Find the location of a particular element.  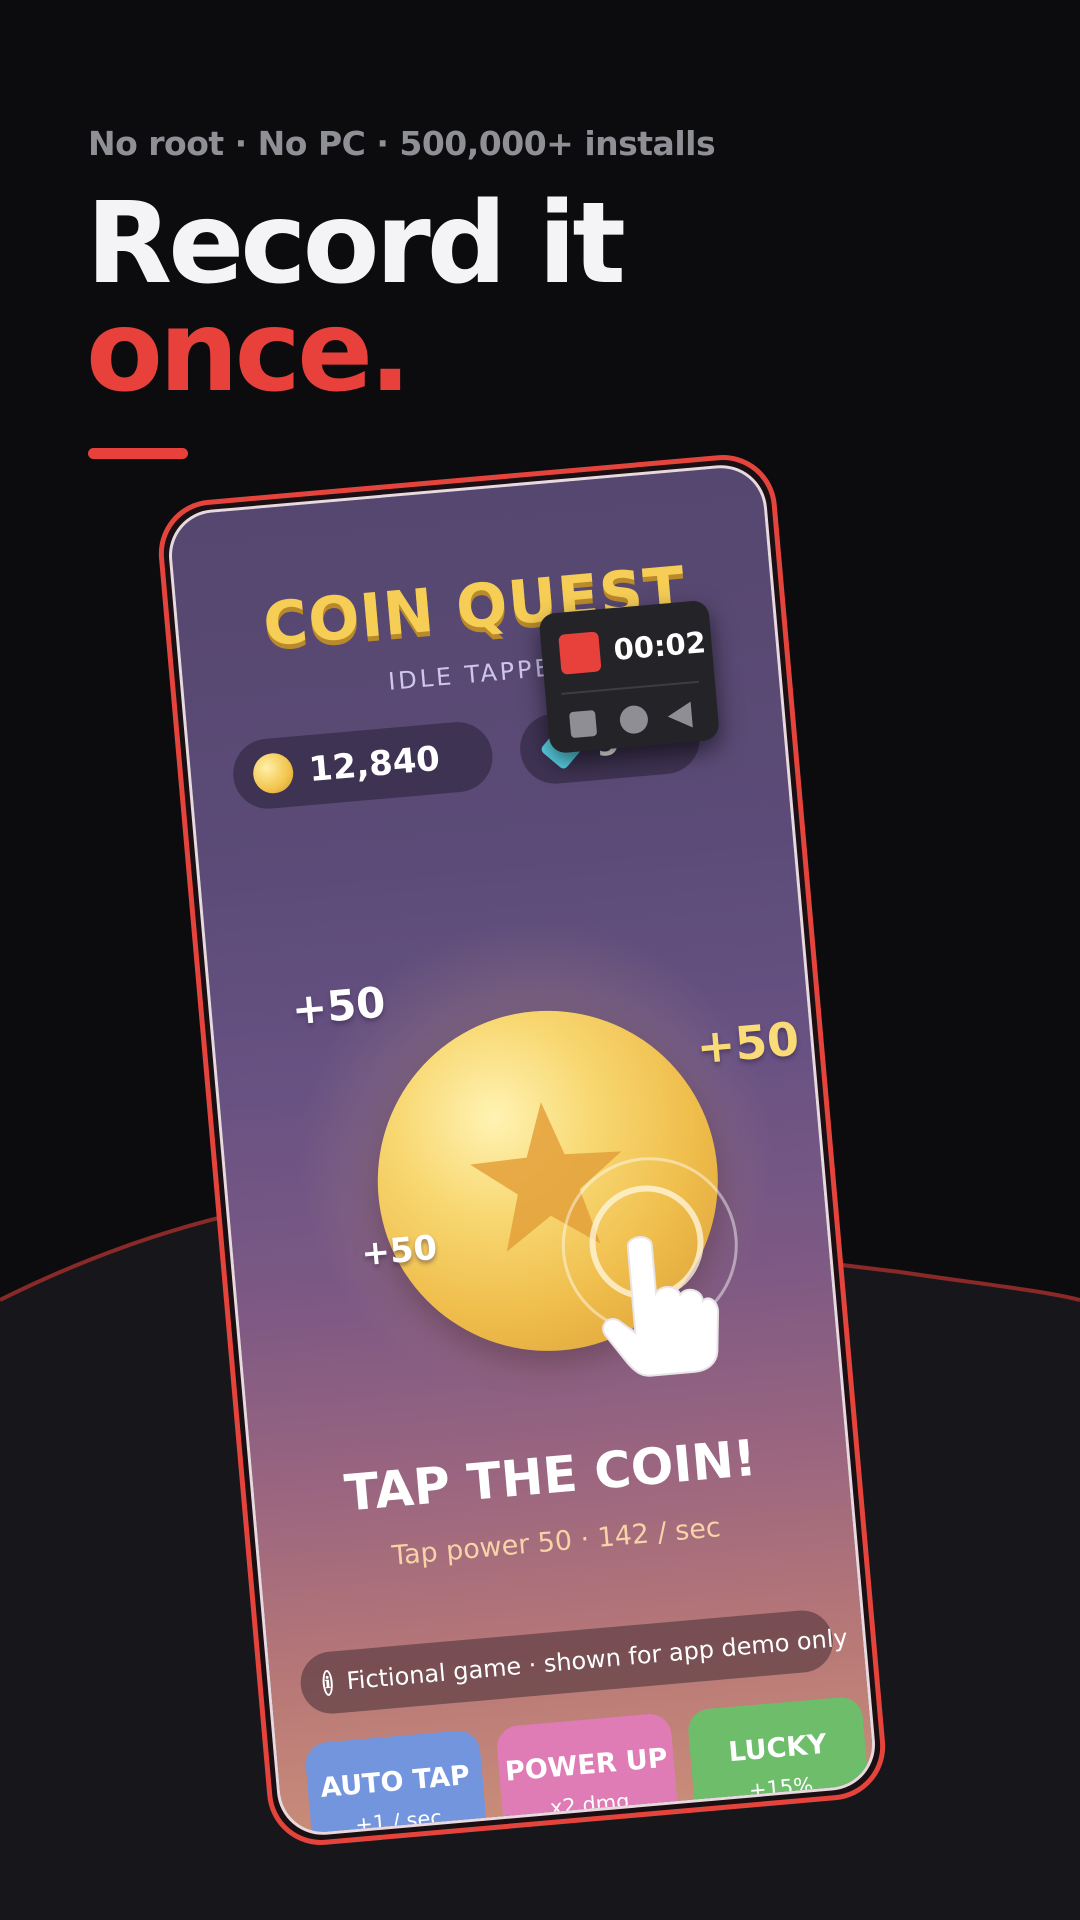

auto-tap-button: AUTO TAP +1 / sec is located at coordinates (397, 1784).